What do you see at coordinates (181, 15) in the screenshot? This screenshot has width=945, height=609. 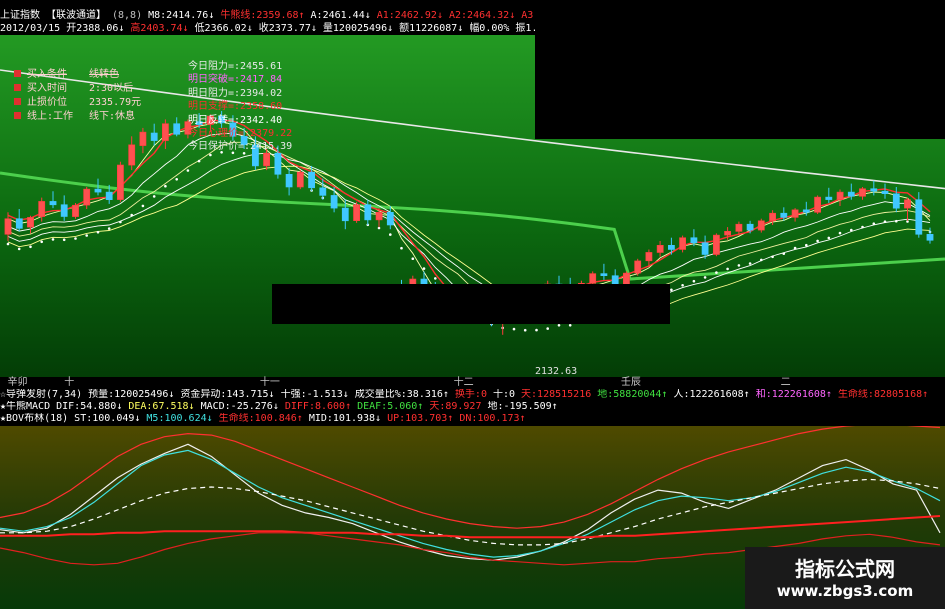 I see `header1-item-3: M8:2414.76↓` at bounding box center [181, 15].